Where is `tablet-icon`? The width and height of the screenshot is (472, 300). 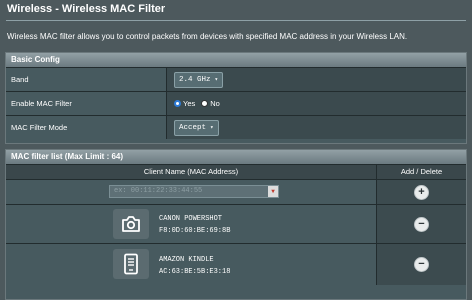
tablet-icon is located at coordinates (131, 264).